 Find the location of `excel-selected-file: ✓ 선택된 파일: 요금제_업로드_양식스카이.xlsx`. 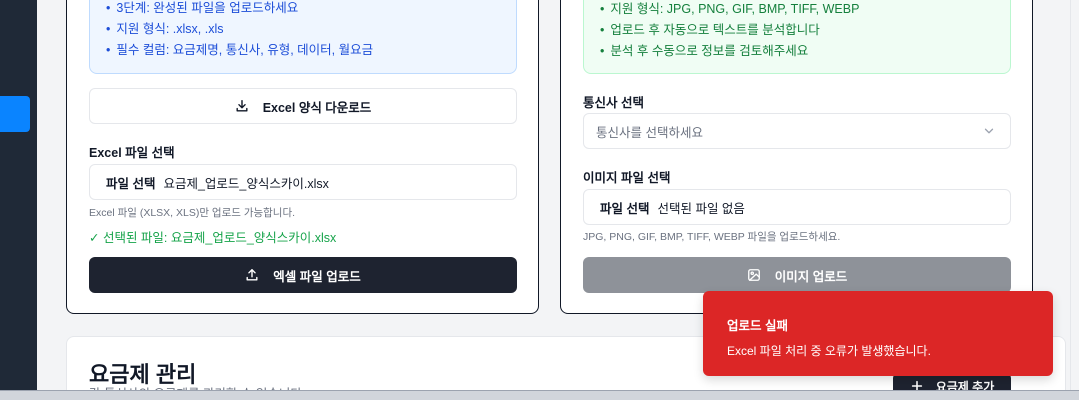

excel-selected-file: ✓ 선택된 파일: 요금제_업로드_양식스카이.xlsx is located at coordinates (213, 238).